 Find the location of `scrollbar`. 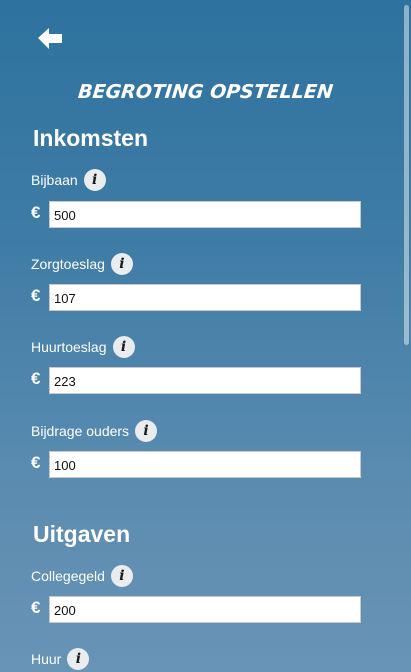

scrollbar is located at coordinates (406, 175).